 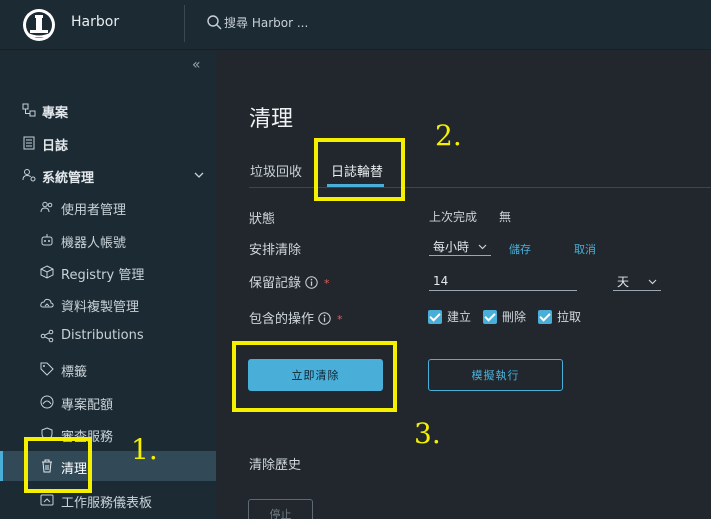 What do you see at coordinates (569, 317) in the screenshot?
I see `pull-checkbox-label: 拉取` at bounding box center [569, 317].